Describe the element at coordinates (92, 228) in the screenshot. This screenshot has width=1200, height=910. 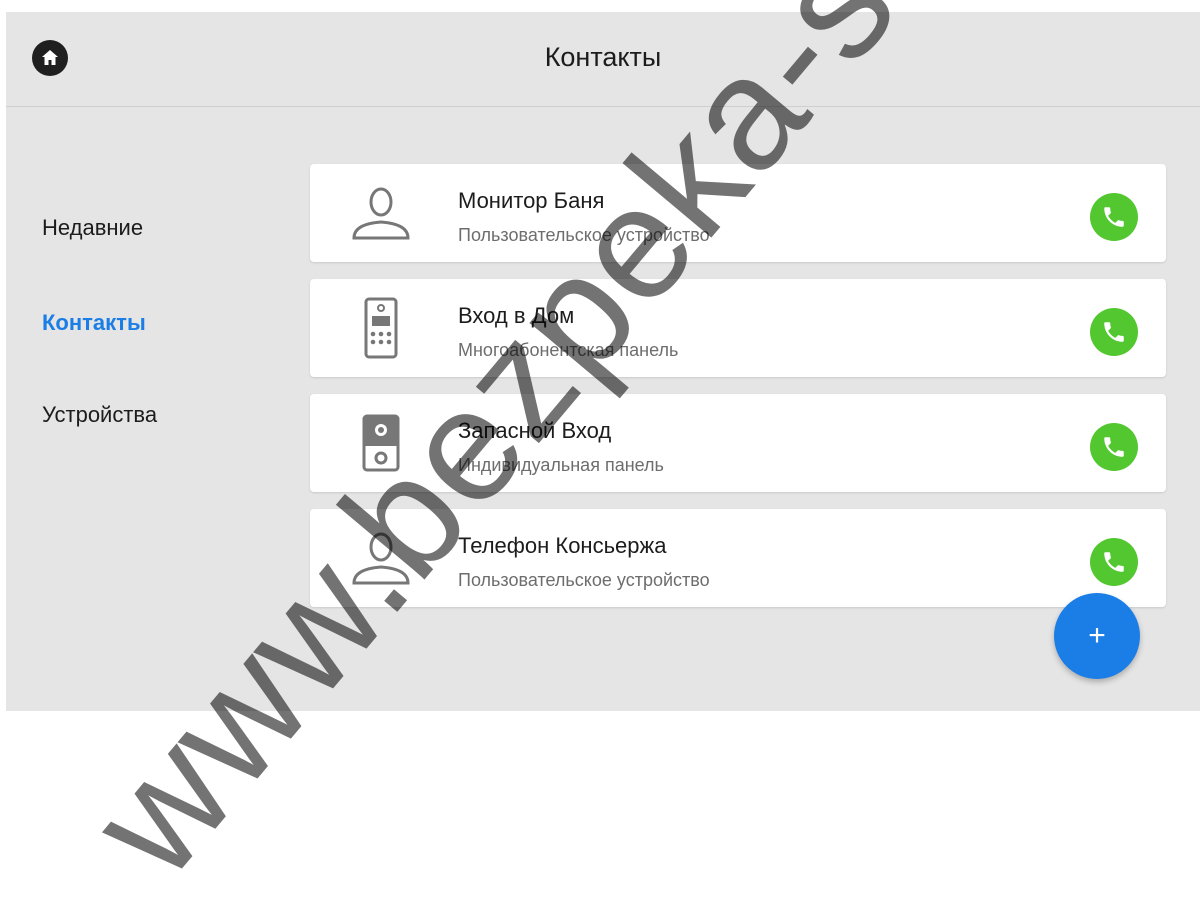
I see `sidebar-item-recent: Недавние` at that location.